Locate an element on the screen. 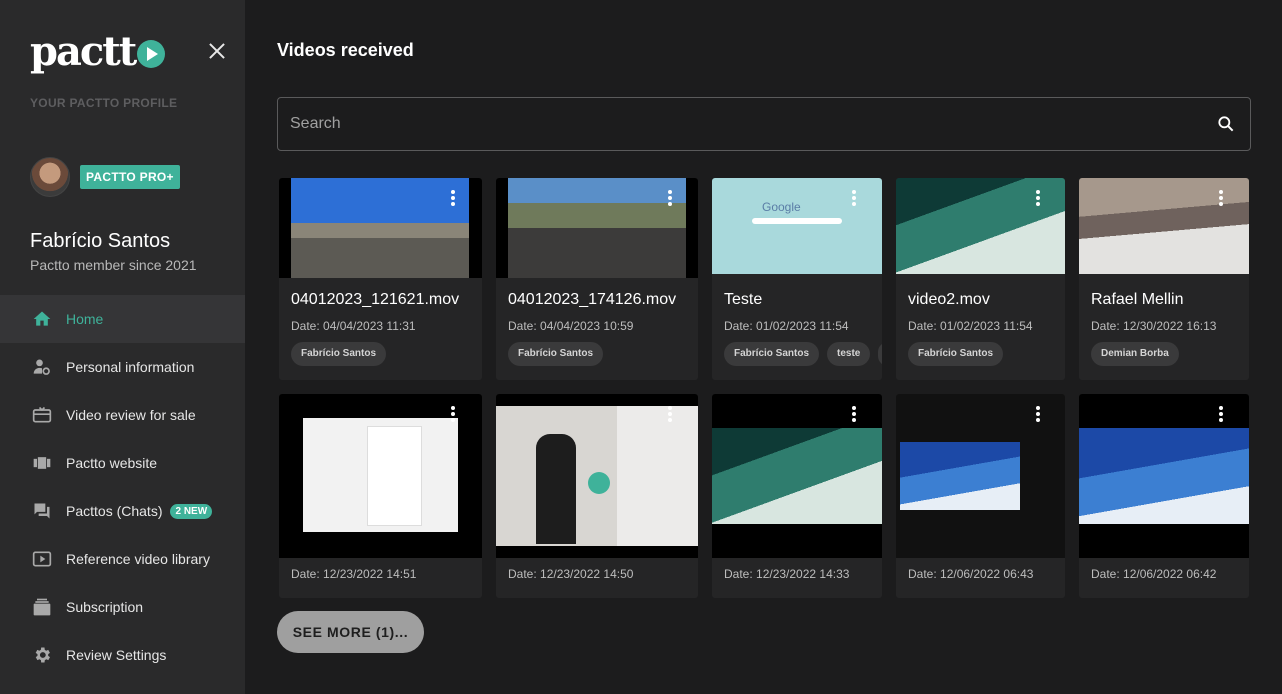 The image size is (1282, 694). pro-badge: PACTTO PRO+ is located at coordinates (130, 177).